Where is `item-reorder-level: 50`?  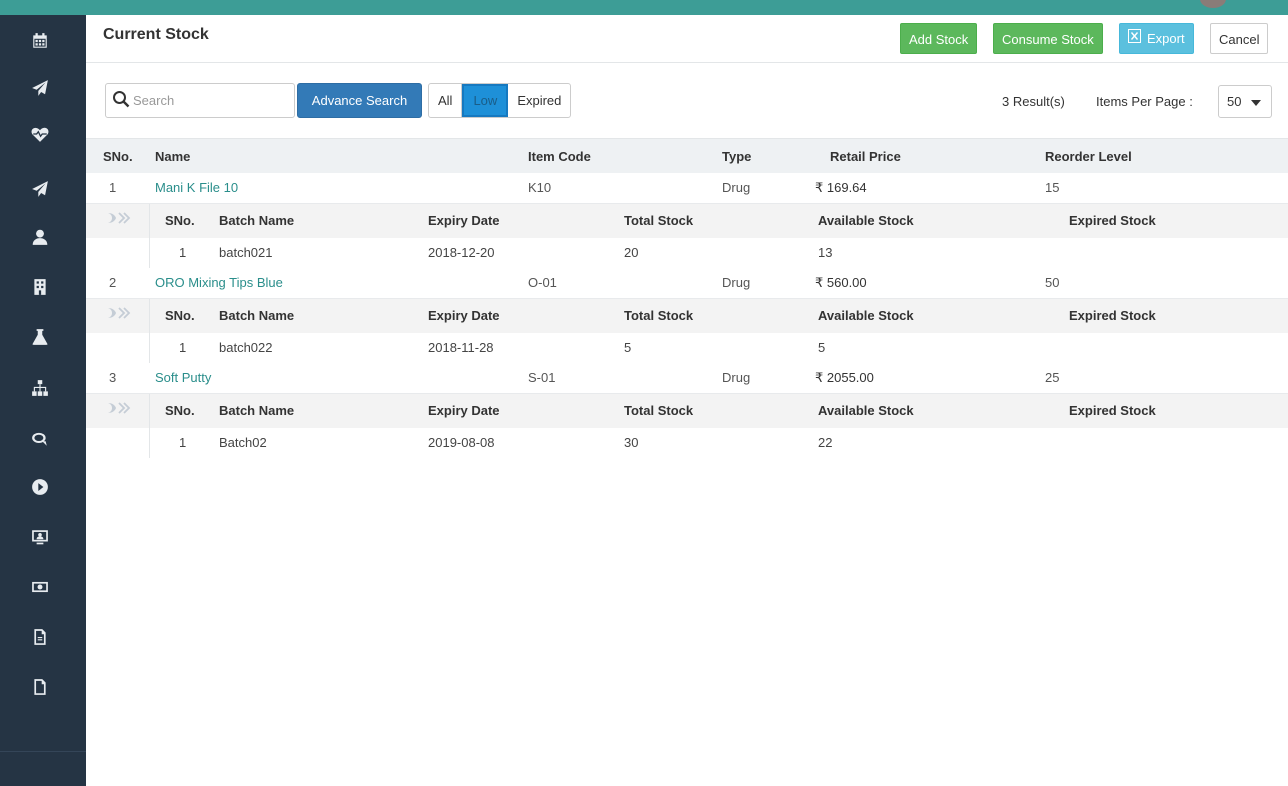
item-reorder-level: 50 is located at coordinates (1052, 282).